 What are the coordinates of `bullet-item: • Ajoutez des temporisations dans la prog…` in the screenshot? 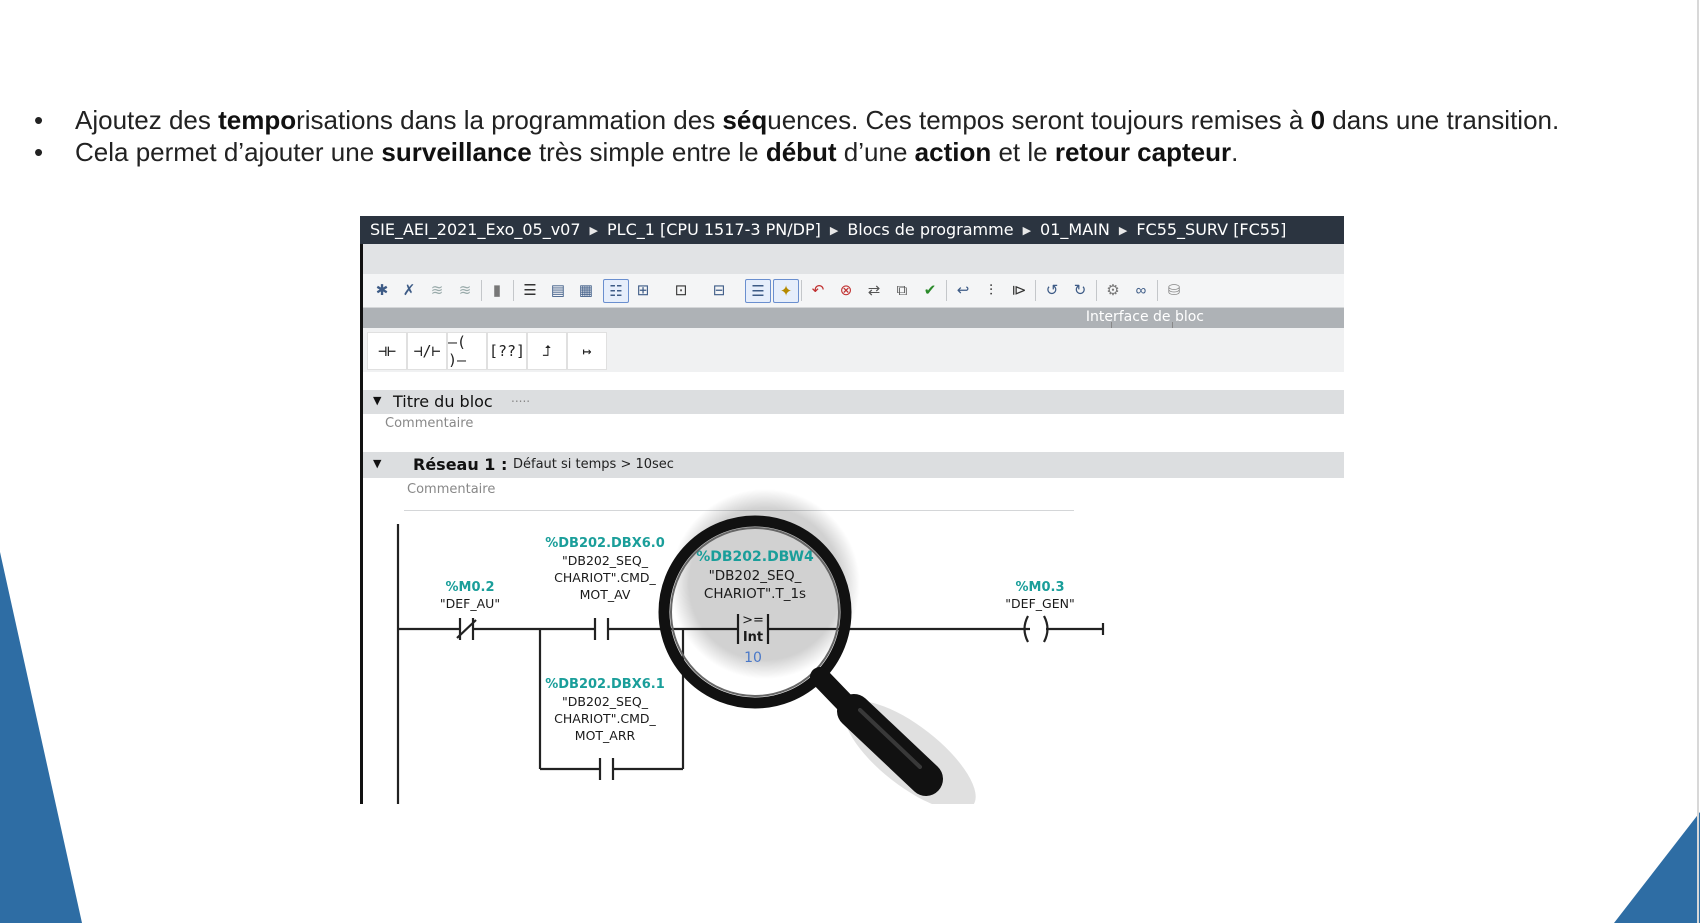 It's located at (852, 120).